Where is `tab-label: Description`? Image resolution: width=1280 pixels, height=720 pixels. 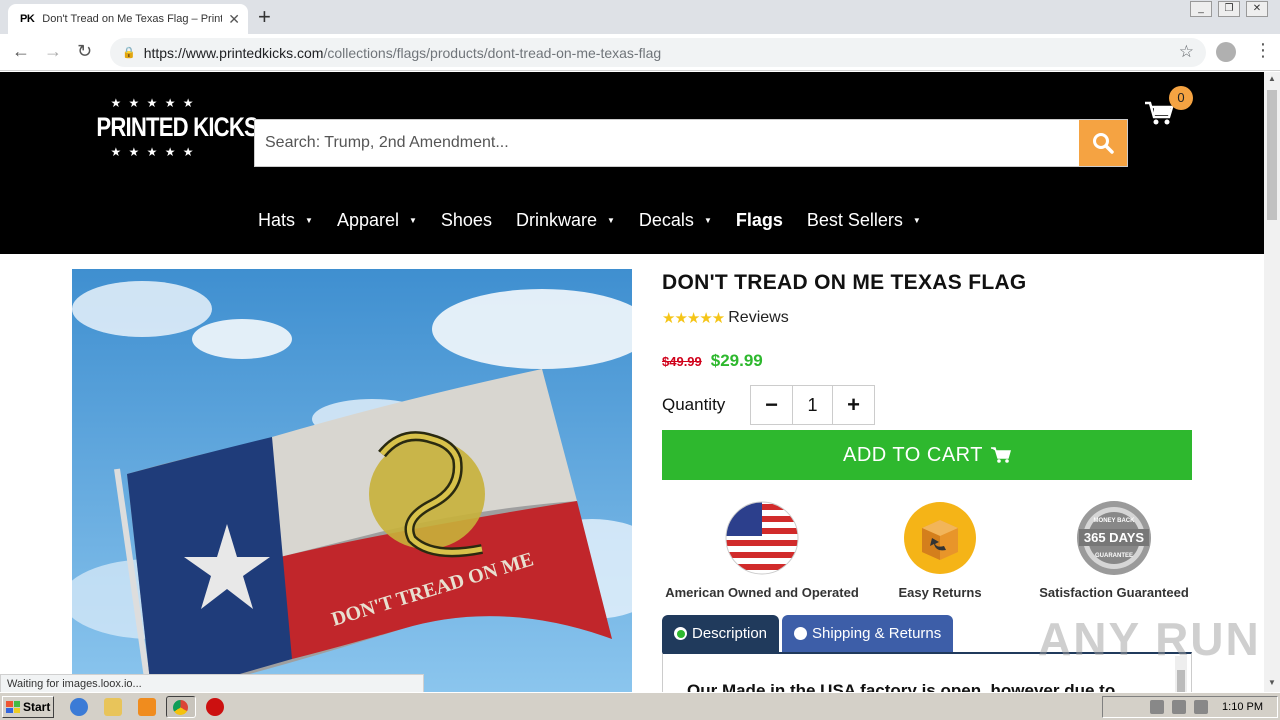
tab-label: Description is located at coordinates (730, 633).